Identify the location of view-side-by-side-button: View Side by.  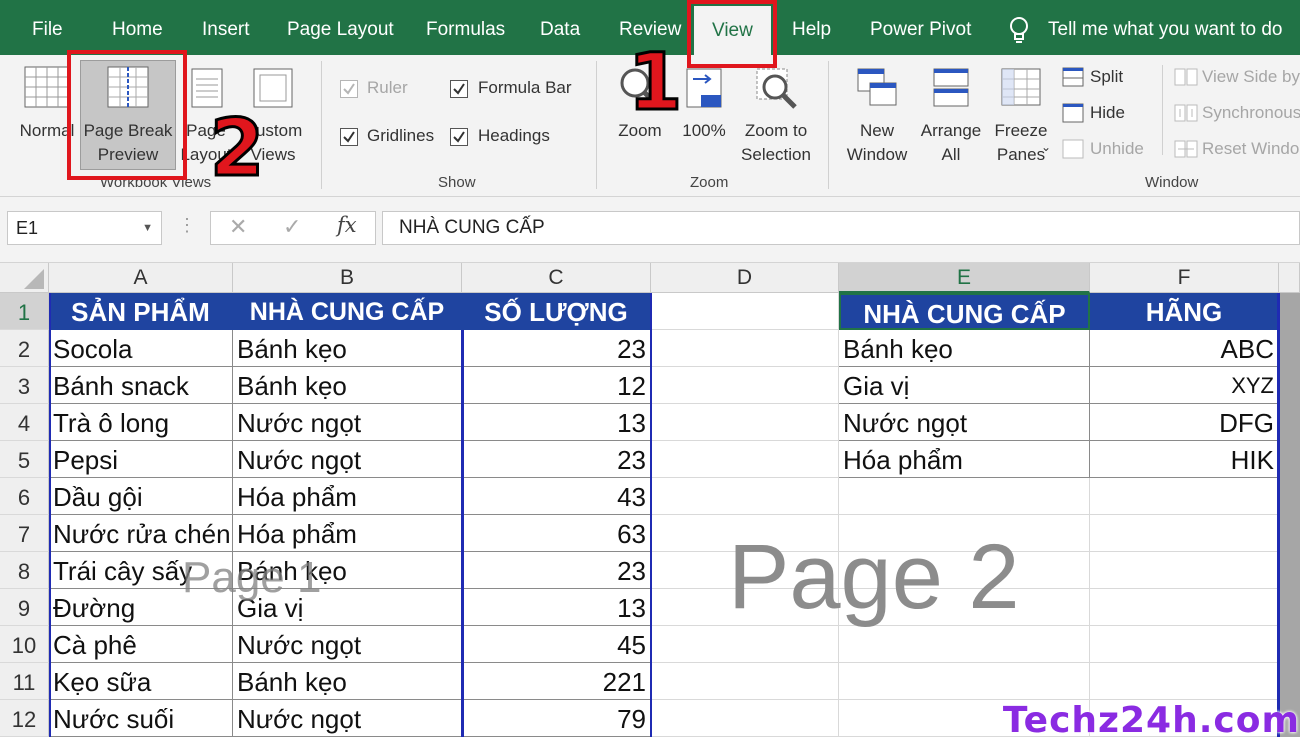
(1251, 77).